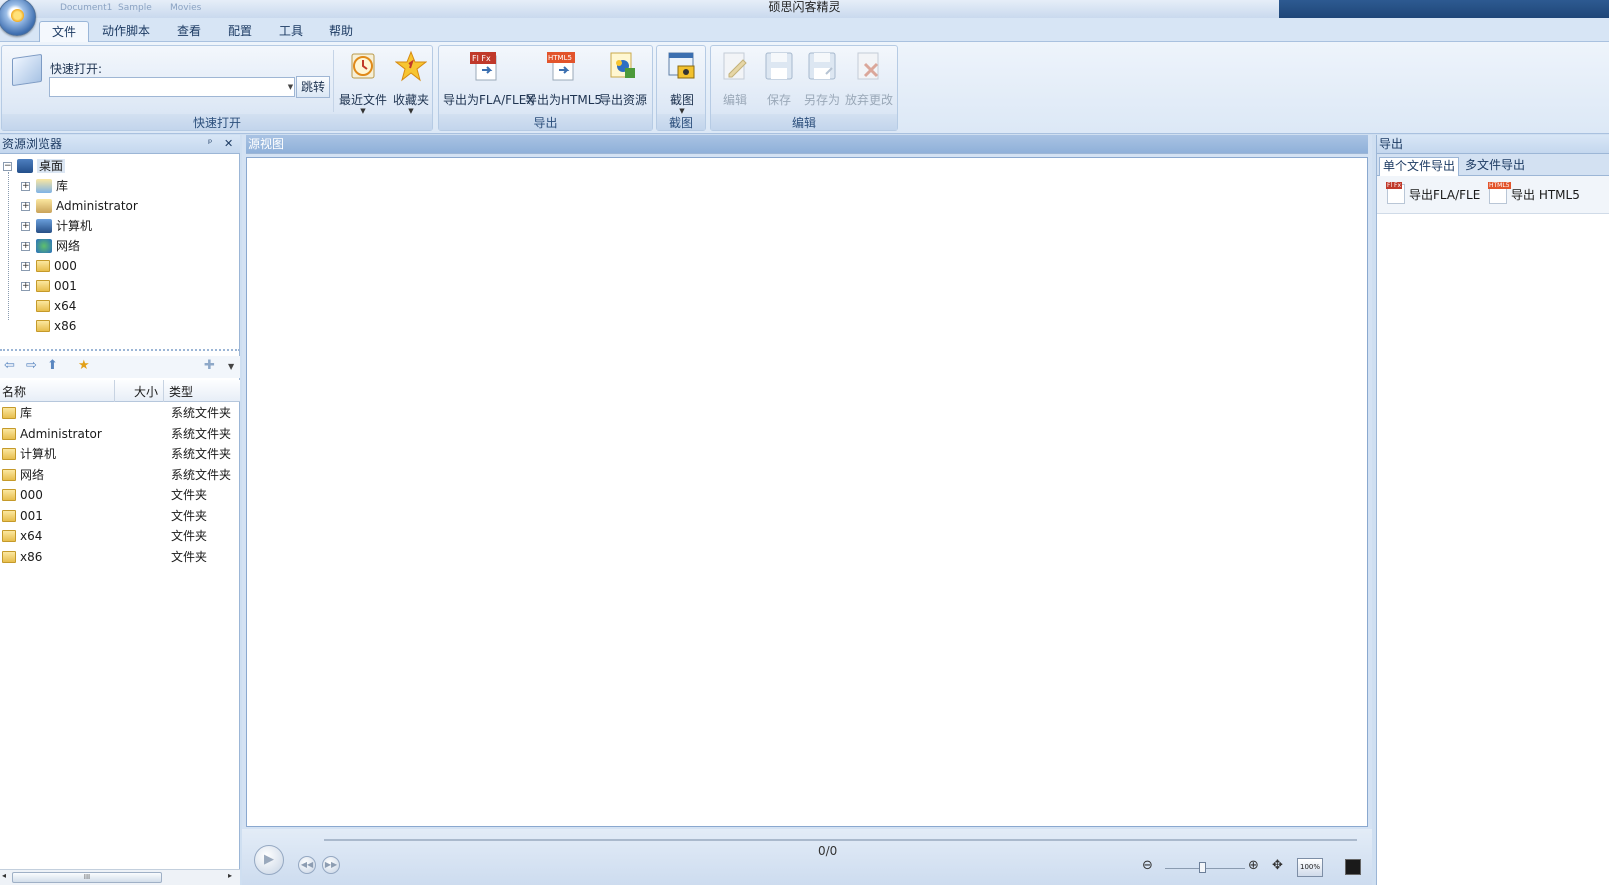  What do you see at coordinates (1147, 865) in the screenshot?
I see `zoom-out-icon: ⊖` at bounding box center [1147, 865].